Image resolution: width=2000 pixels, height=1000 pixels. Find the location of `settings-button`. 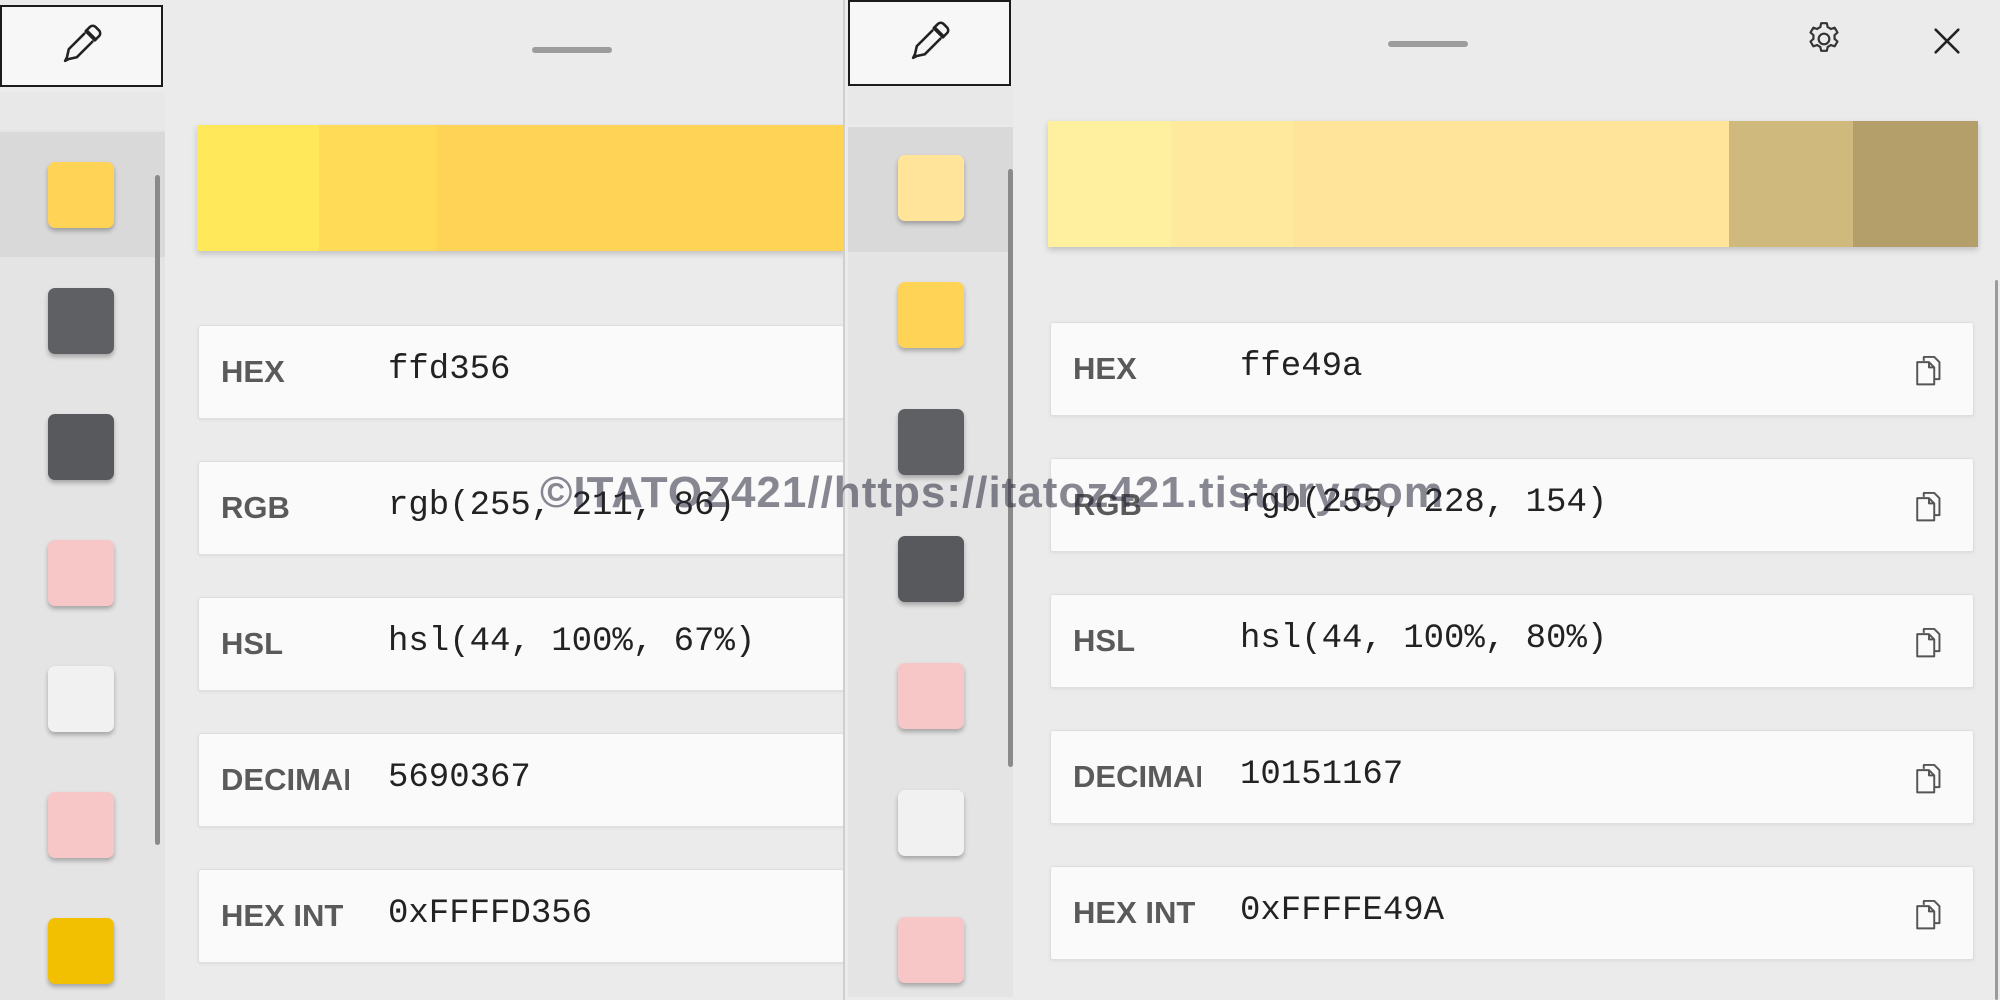

settings-button is located at coordinates (1824, 41).